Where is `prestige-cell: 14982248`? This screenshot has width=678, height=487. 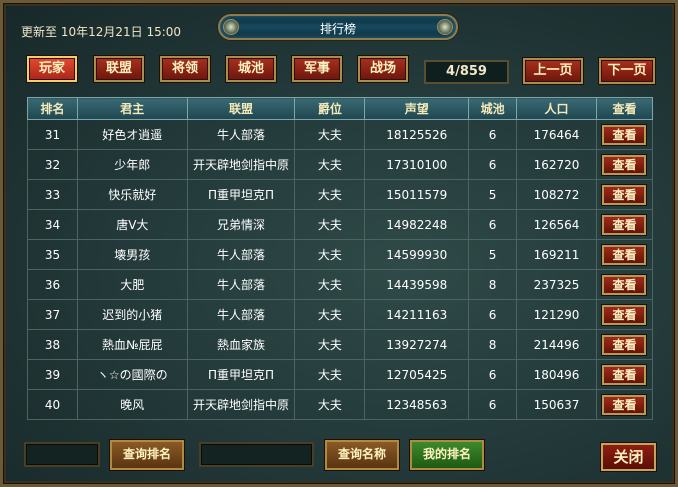 prestige-cell: 14982248 is located at coordinates (417, 224).